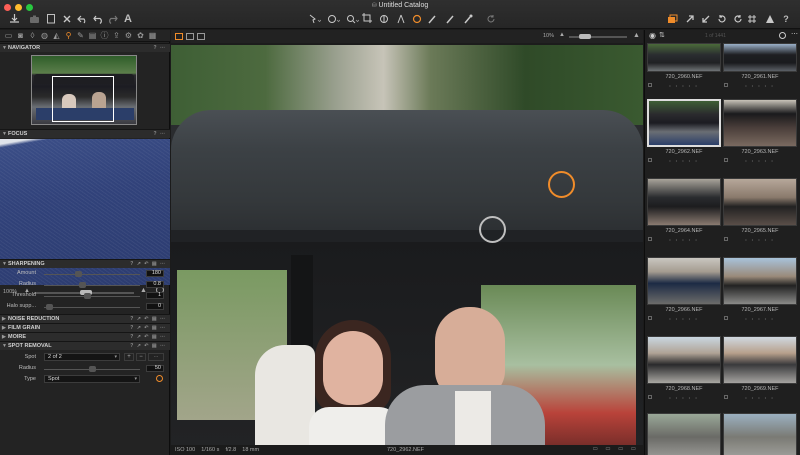 Image resolution: width=800 pixels, height=455 pixels. Describe the element at coordinates (314, 18) in the screenshot. I see `cursor-tool-icon` at that location.